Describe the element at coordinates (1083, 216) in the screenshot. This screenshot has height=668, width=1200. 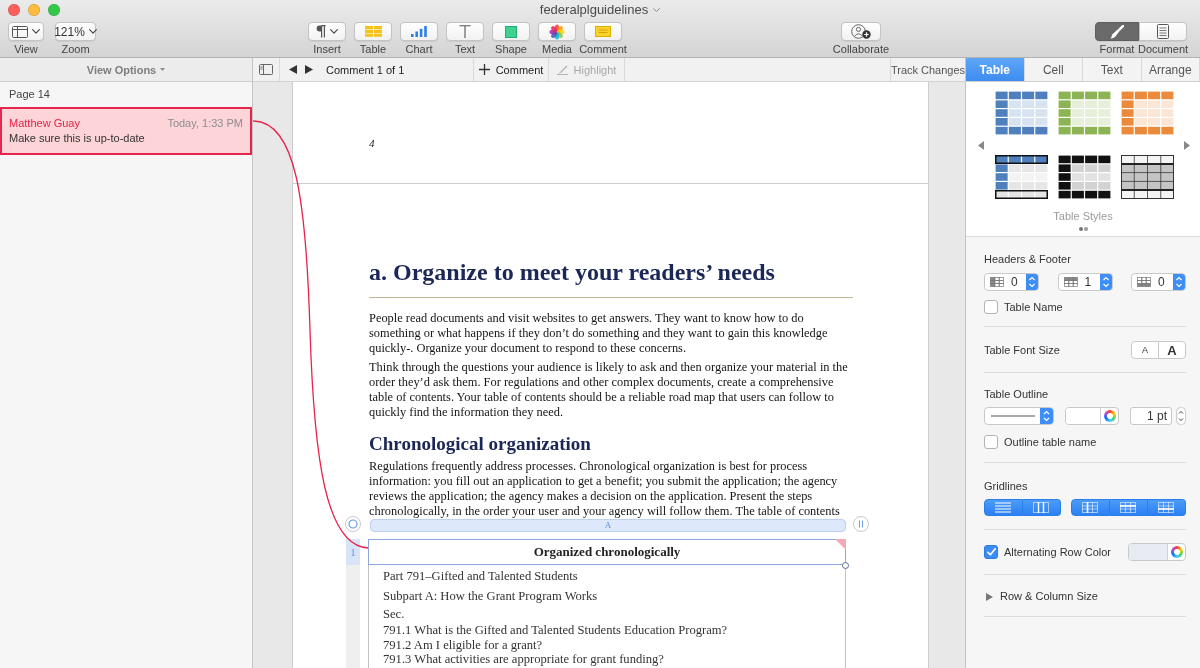
I see `table-styles-label: Table Styles` at that location.